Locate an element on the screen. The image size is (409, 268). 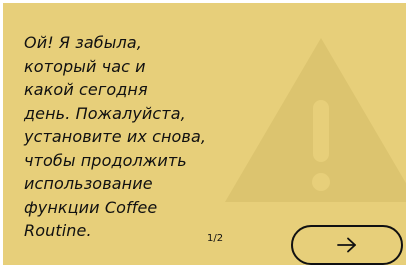
next-button is located at coordinates (347, 245).